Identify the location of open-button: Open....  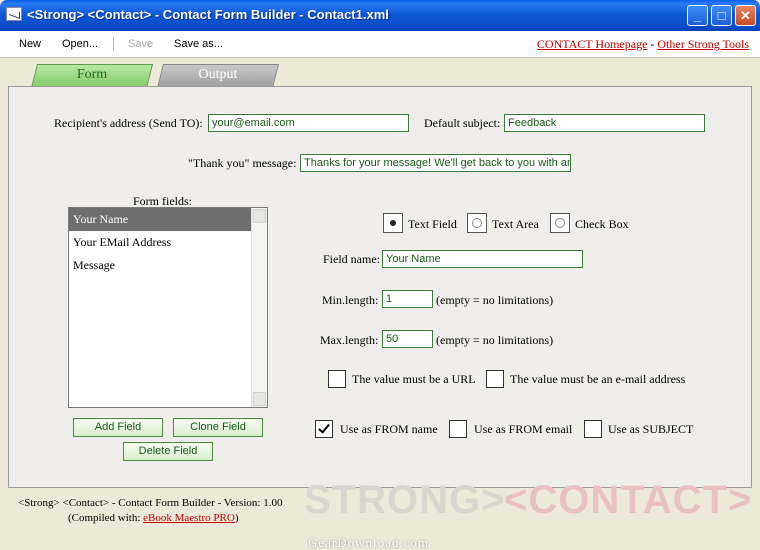
(80, 44).